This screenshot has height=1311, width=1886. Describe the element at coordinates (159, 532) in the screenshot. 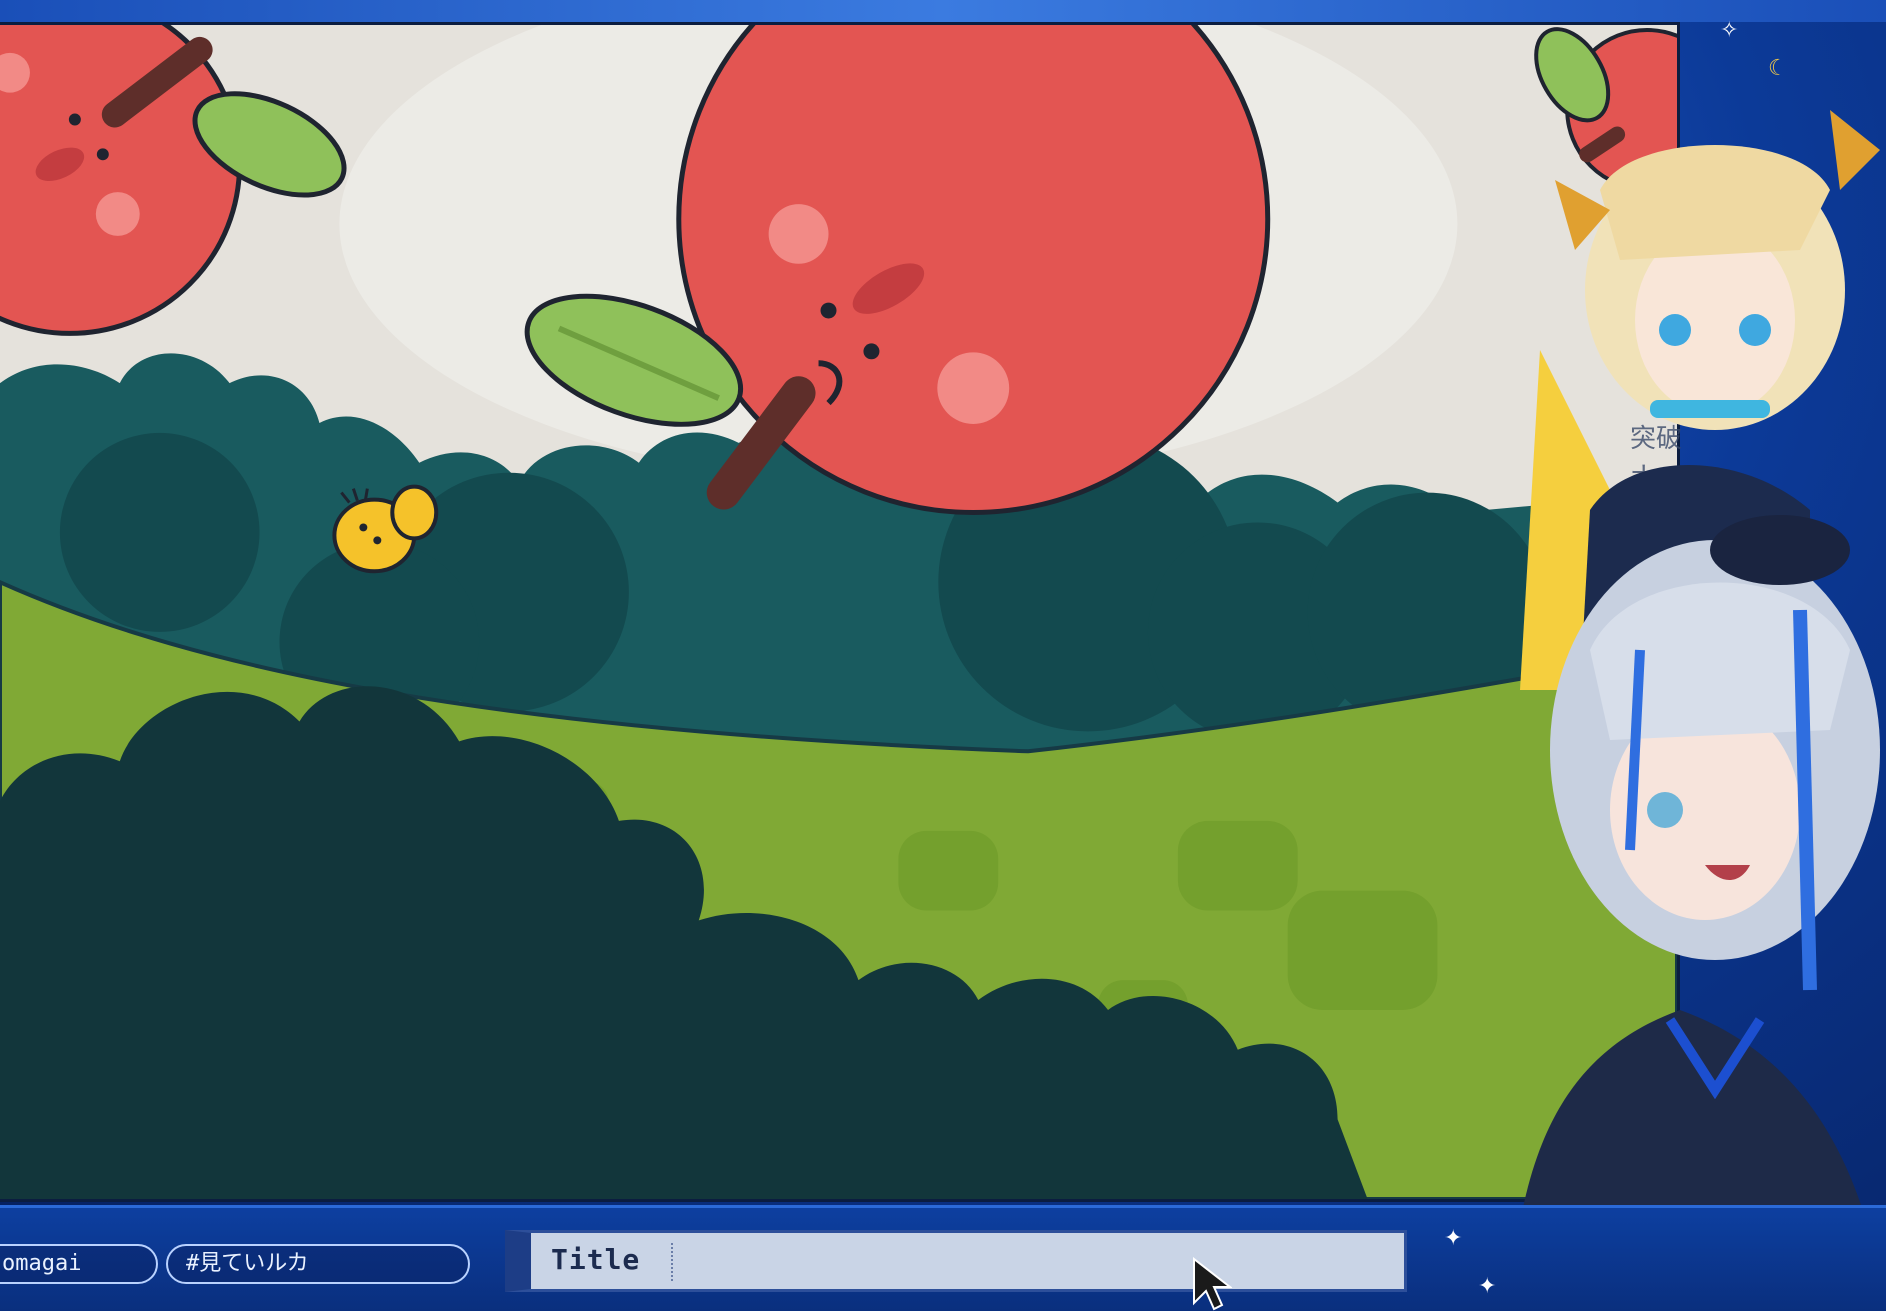

I see `dark-teal-bush` at that location.